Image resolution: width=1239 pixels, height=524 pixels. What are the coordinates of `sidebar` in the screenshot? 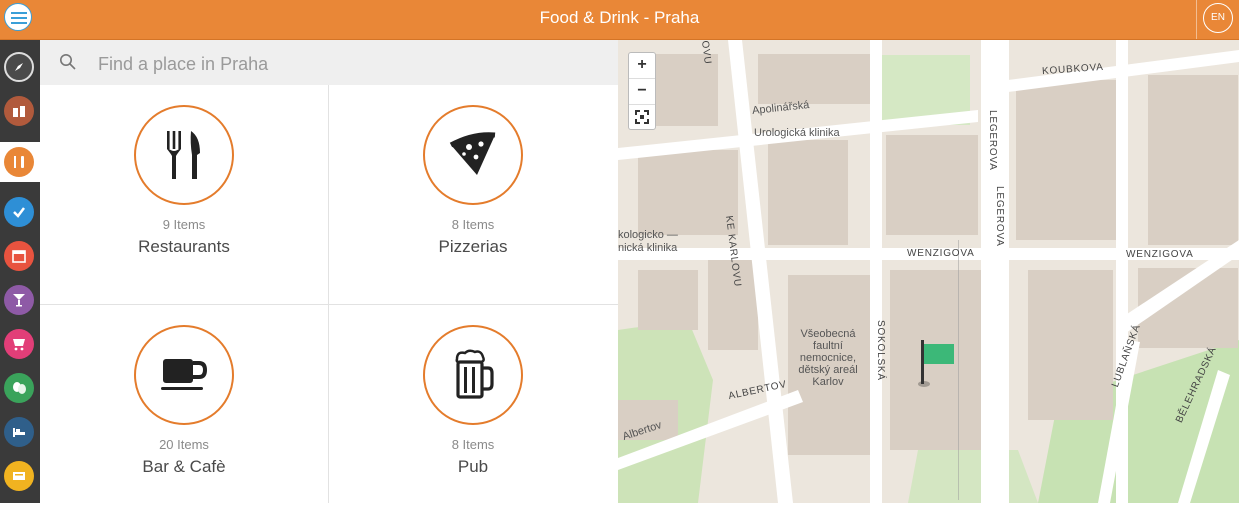 It's located at (20, 271).